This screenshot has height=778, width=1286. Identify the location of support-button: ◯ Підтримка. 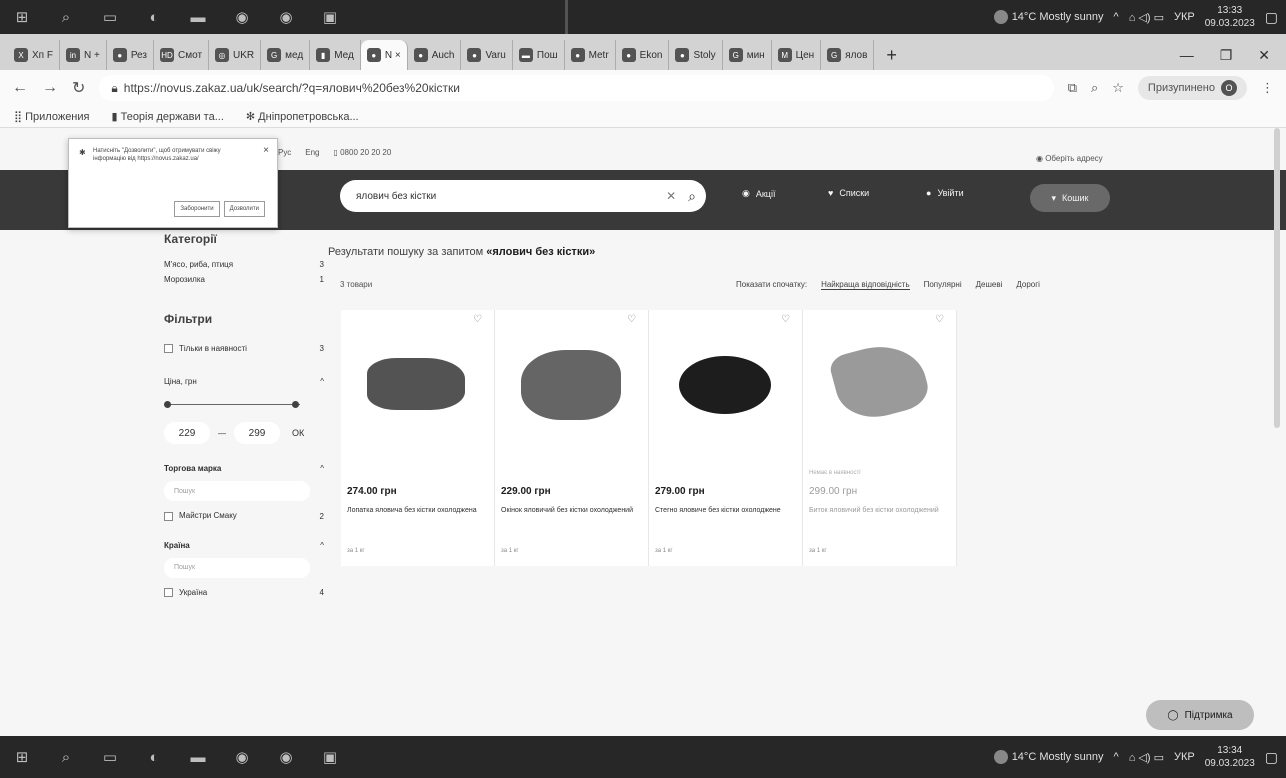
(1200, 715).